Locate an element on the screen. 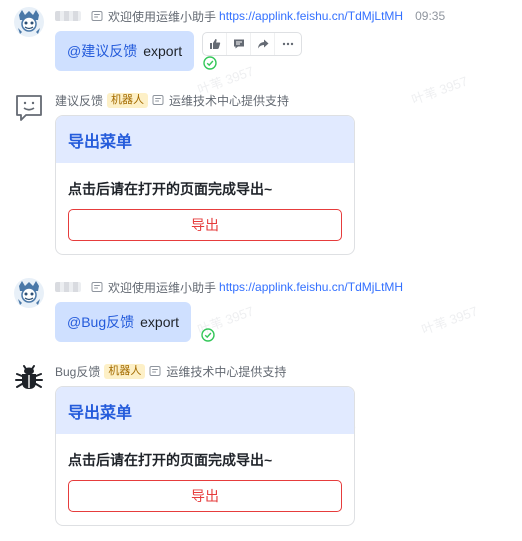 The height and width of the screenshot is (541, 522). comment-icon is located at coordinates (239, 44).